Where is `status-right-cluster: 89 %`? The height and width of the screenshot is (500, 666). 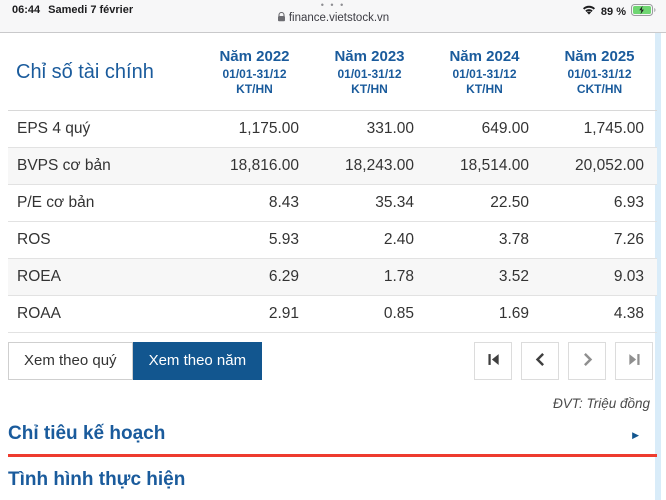 status-right-cluster: 89 % is located at coordinates (619, 11).